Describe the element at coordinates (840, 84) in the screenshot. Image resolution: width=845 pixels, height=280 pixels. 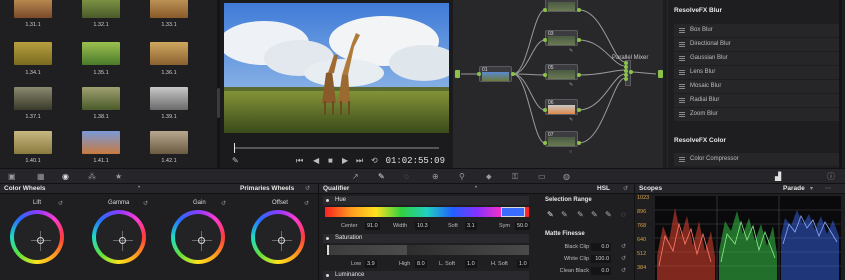
I see `effects-scrollbar` at that location.